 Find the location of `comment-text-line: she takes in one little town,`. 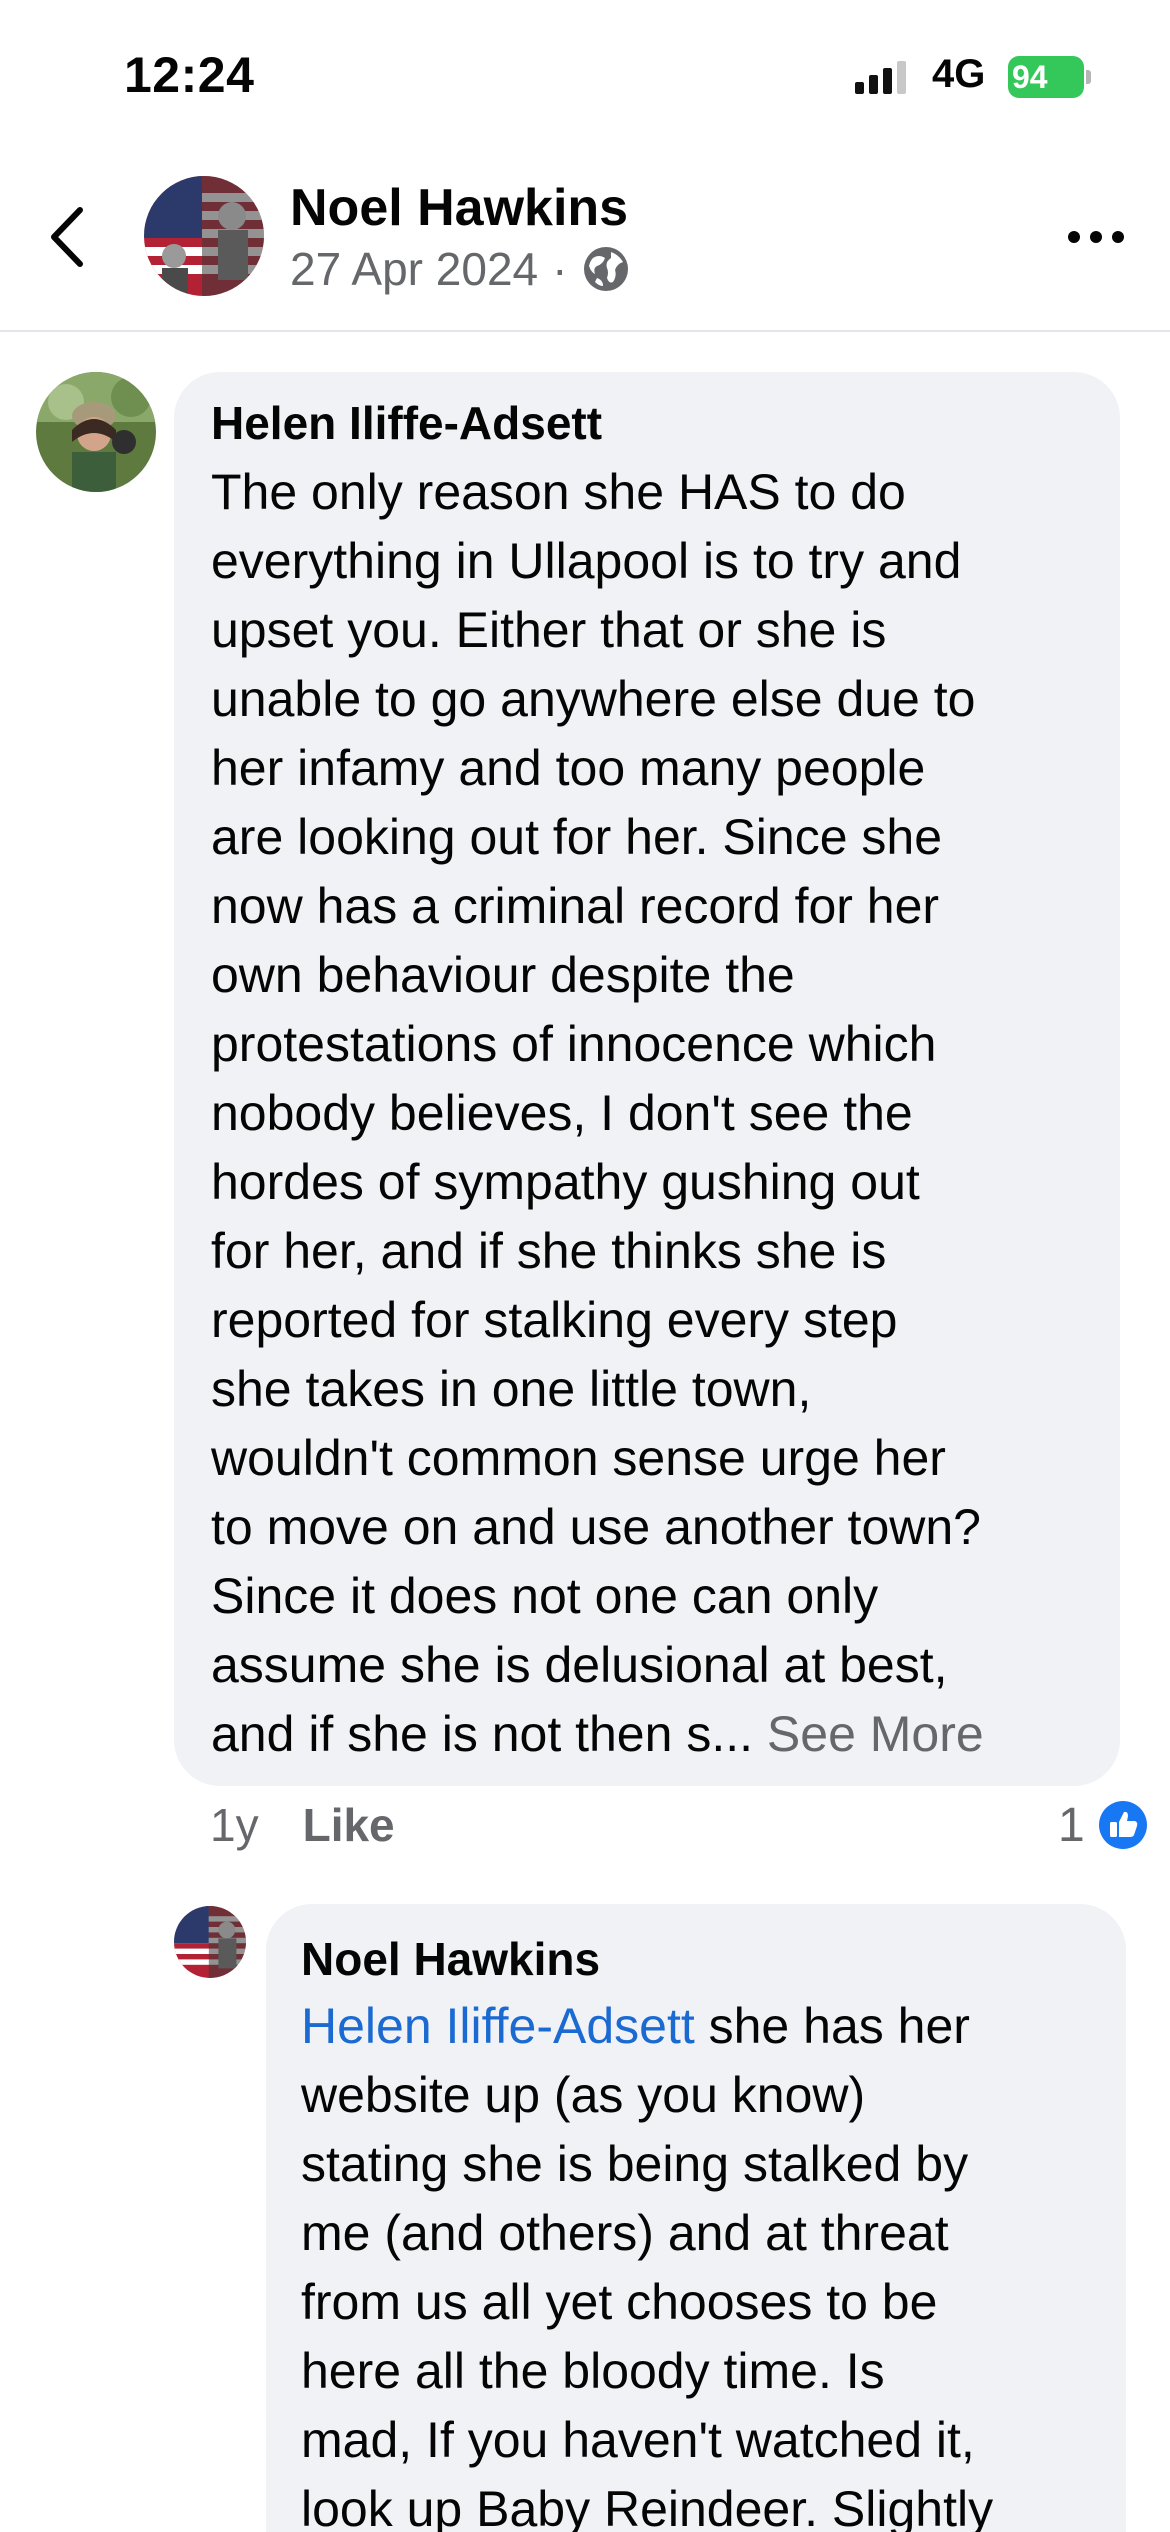

comment-text-line: she takes in one little town, is located at coordinates (511, 1389).